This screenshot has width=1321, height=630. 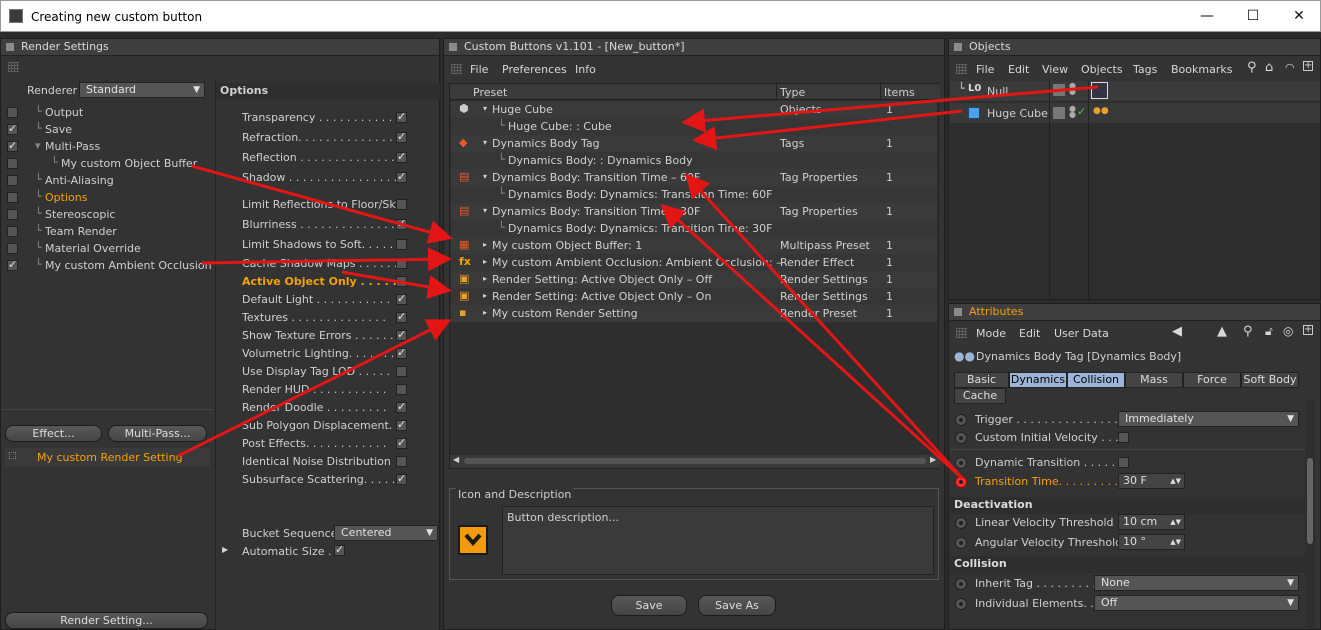 What do you see at coordinates (694, 126) in the screenshot?
I see `table-child-row: └ Huge Cube: : Cube` at bounding box center [694, 126].